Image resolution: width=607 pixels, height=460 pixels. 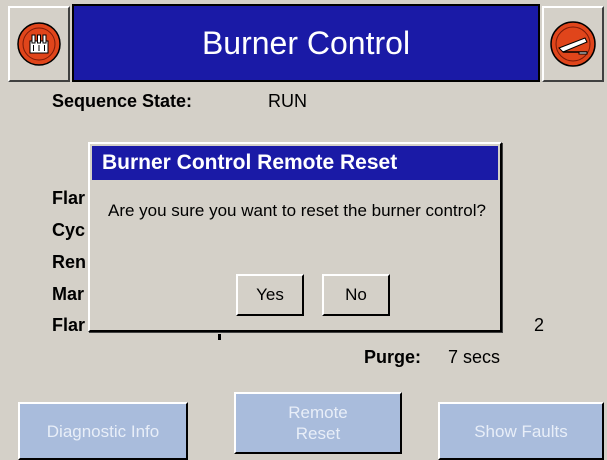 I want to click on sequence-state-value: RUN, so click(x=287, y=101).